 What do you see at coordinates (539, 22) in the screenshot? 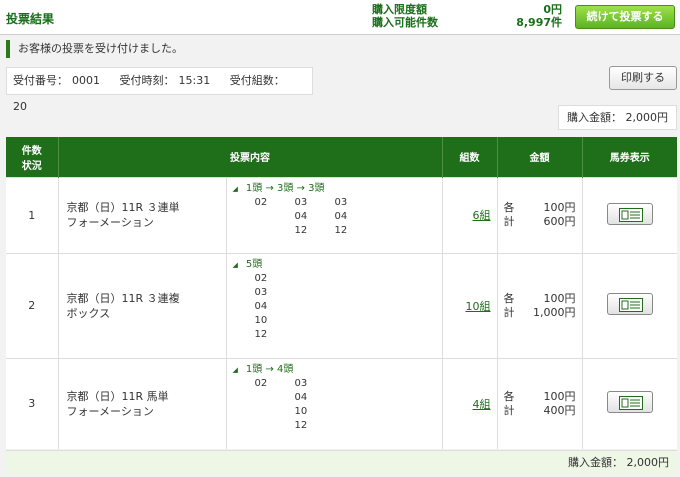
I see `available-count-value: 8,997件` at bounding box center [539, 22].